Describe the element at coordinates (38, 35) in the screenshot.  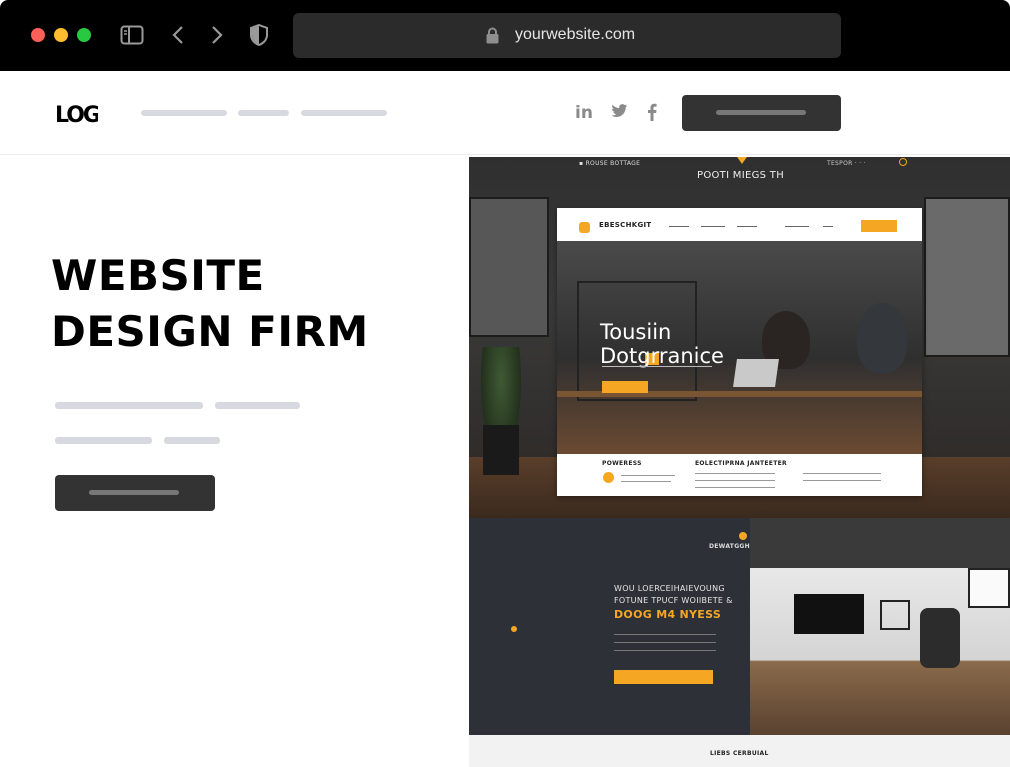
I see `close-window-button` at that location.